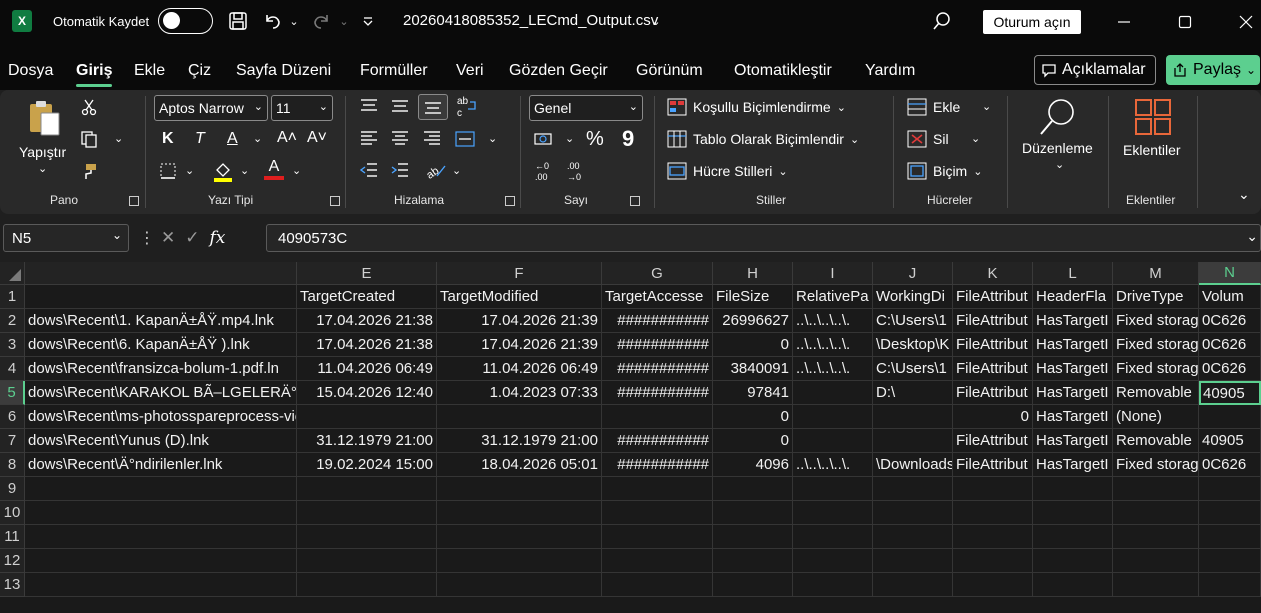 This screenshot has width=1261, height=613. What do you see at coordinates (1073, 297) in the screenshot?
I see `cell: HeaderFla` at bounding box center [1073, 297].